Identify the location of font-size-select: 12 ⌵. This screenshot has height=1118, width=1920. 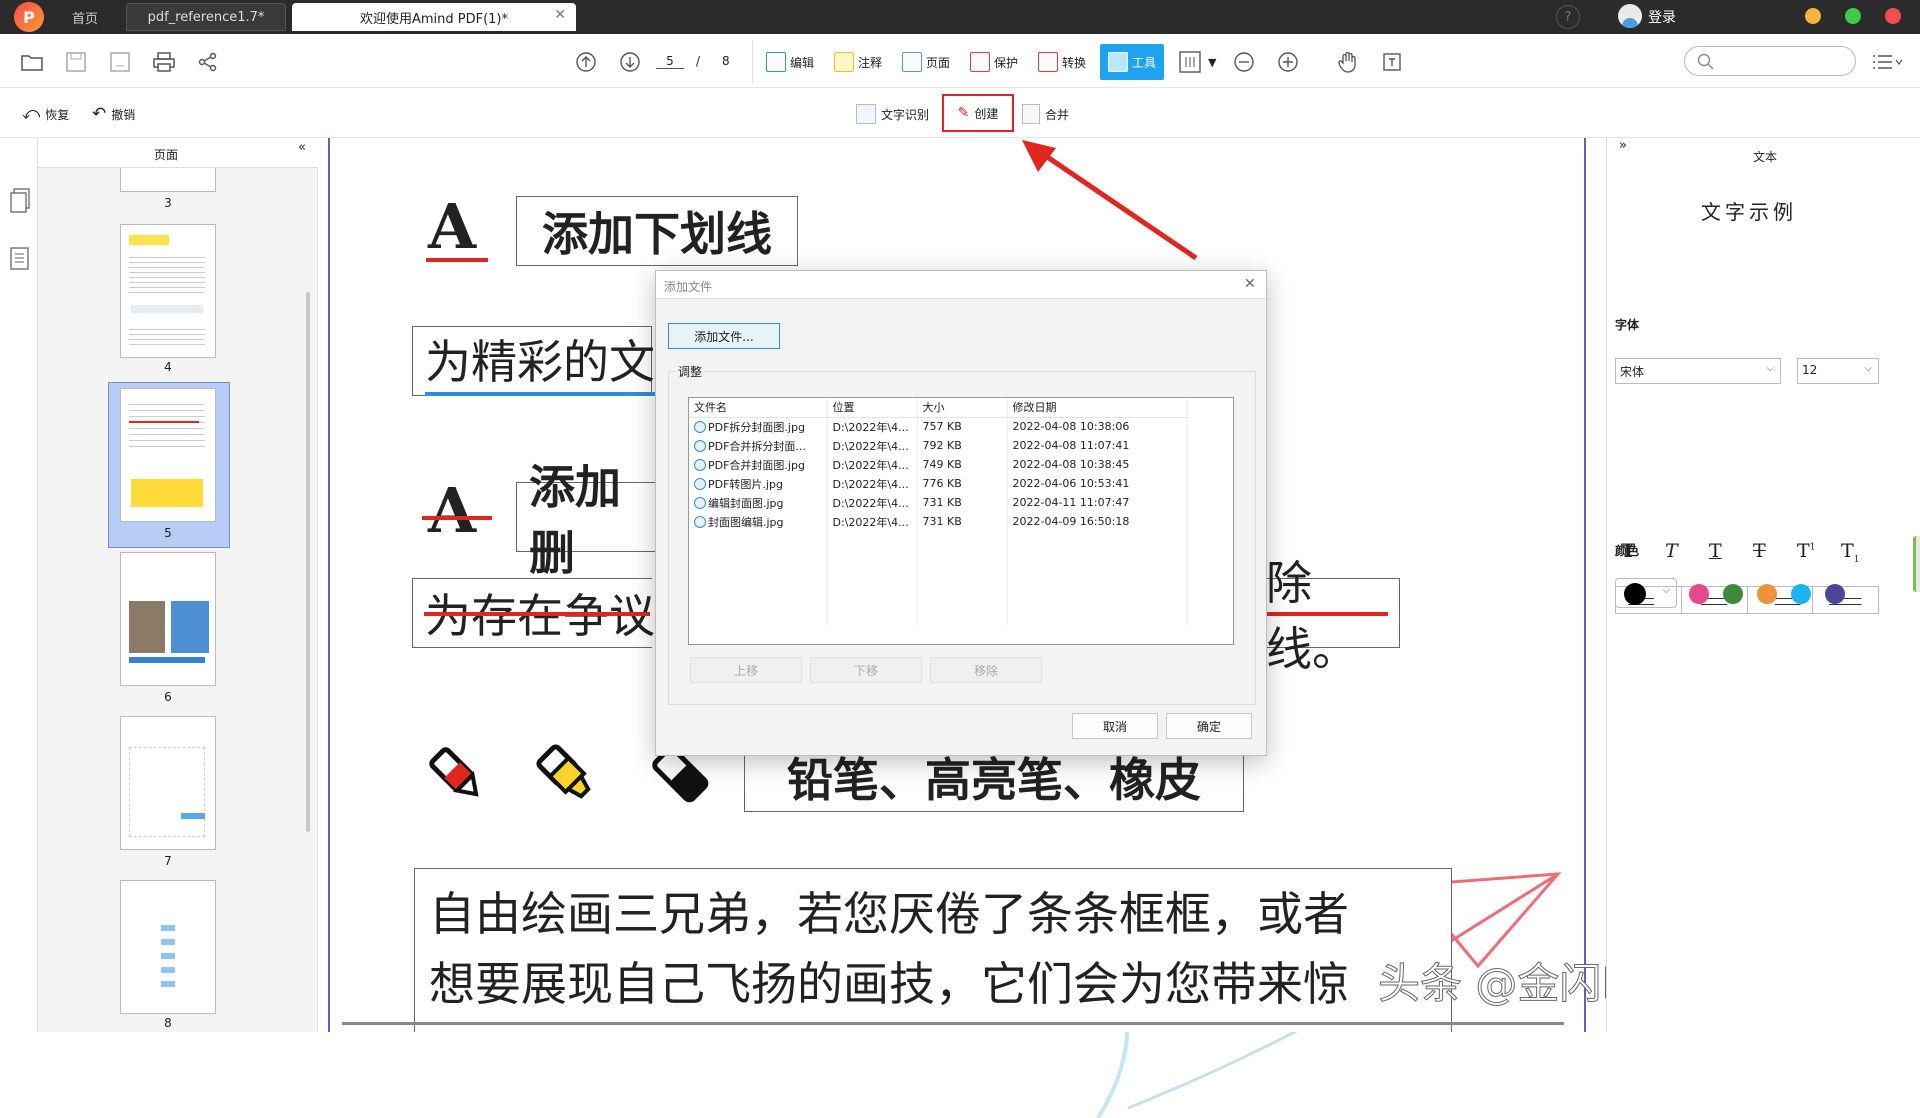
(1838, 371).